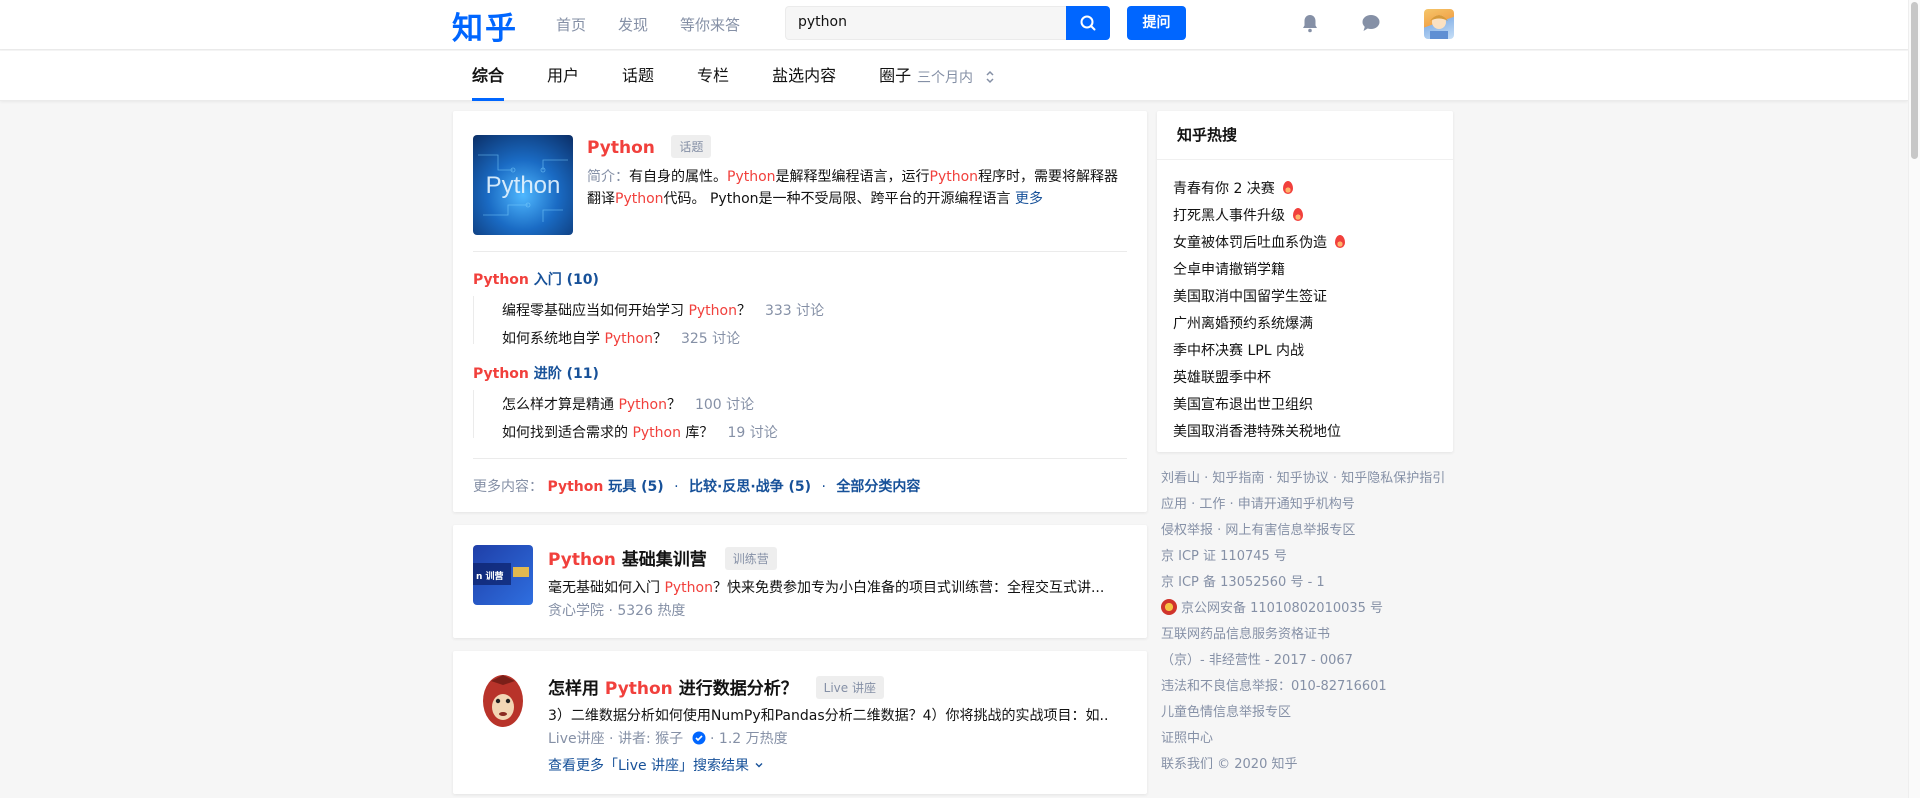  I want to click on zhihu-logo: 知乎, so click(485, 25).